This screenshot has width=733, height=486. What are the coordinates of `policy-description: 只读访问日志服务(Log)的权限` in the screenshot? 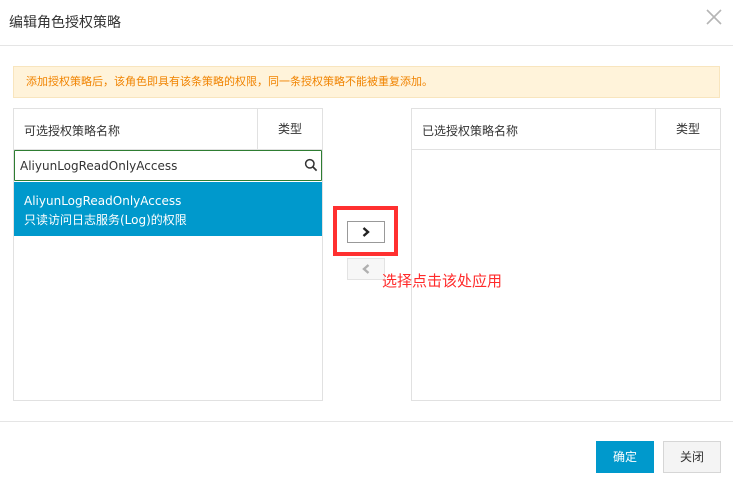 It's located at (105, 220).